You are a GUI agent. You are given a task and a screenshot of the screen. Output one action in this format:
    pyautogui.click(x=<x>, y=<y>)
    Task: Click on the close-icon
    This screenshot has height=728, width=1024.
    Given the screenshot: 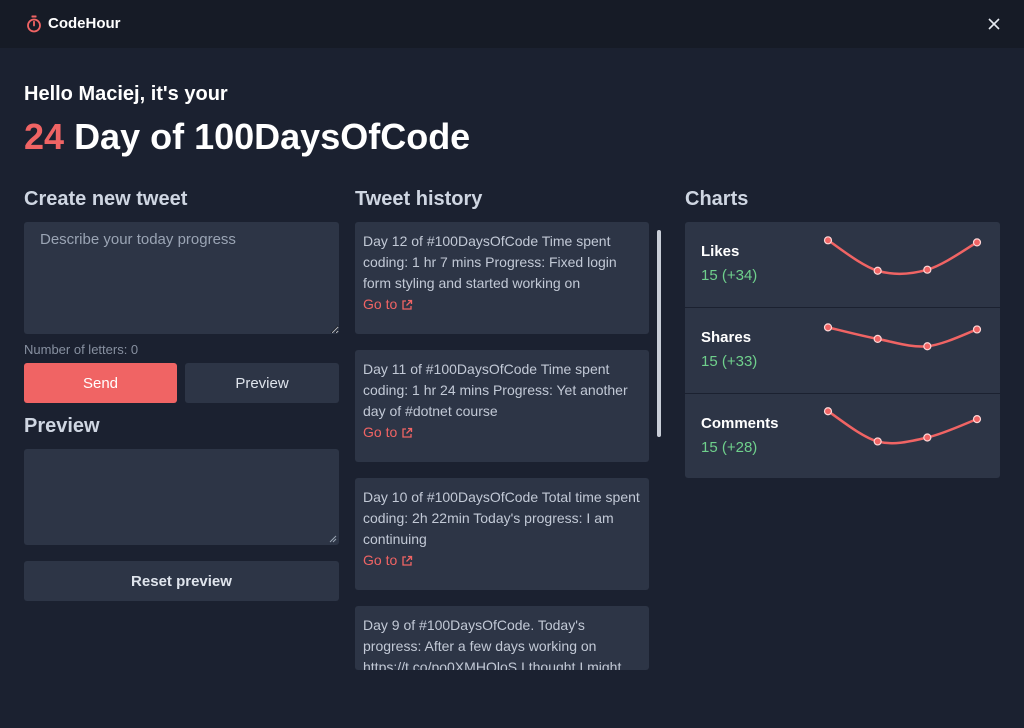 What is the action you would take?
    pyautogui.click(x=994, y=24)
    